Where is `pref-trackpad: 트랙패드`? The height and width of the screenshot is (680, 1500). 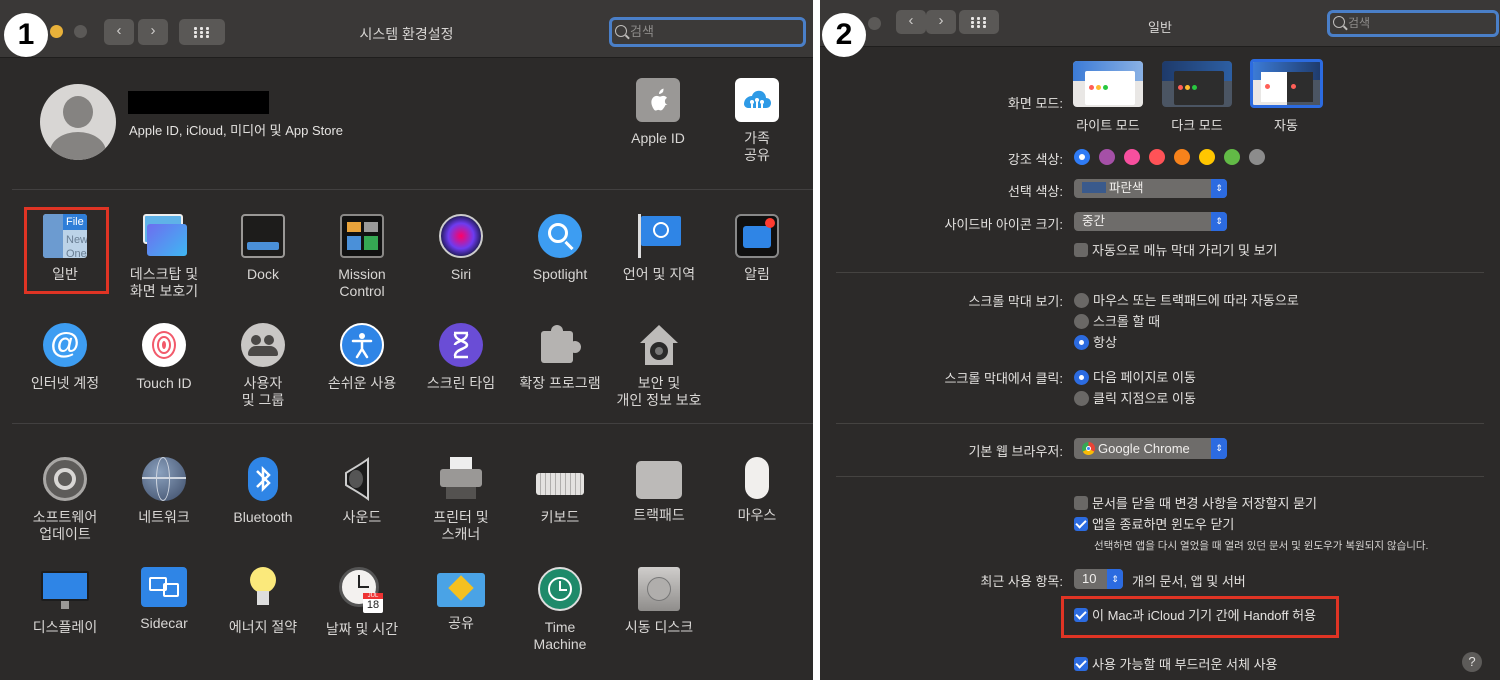 pref-trackpad: 트랙패드 is located at coordinates (659, 490).